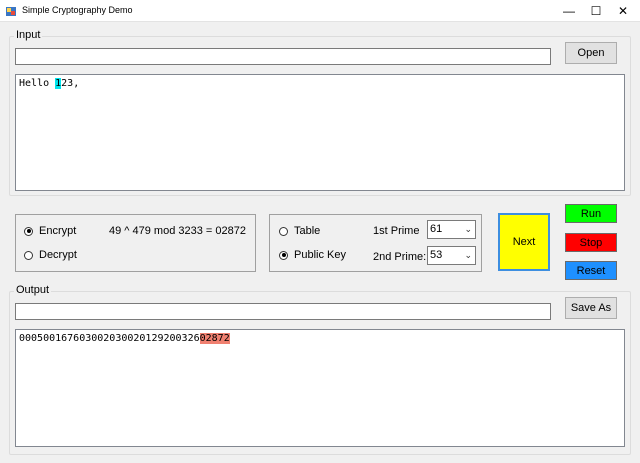  Describe the element at coordinates (451, 229) in the screenshot. I see `prime1-select: 61 ⌄` at that location.